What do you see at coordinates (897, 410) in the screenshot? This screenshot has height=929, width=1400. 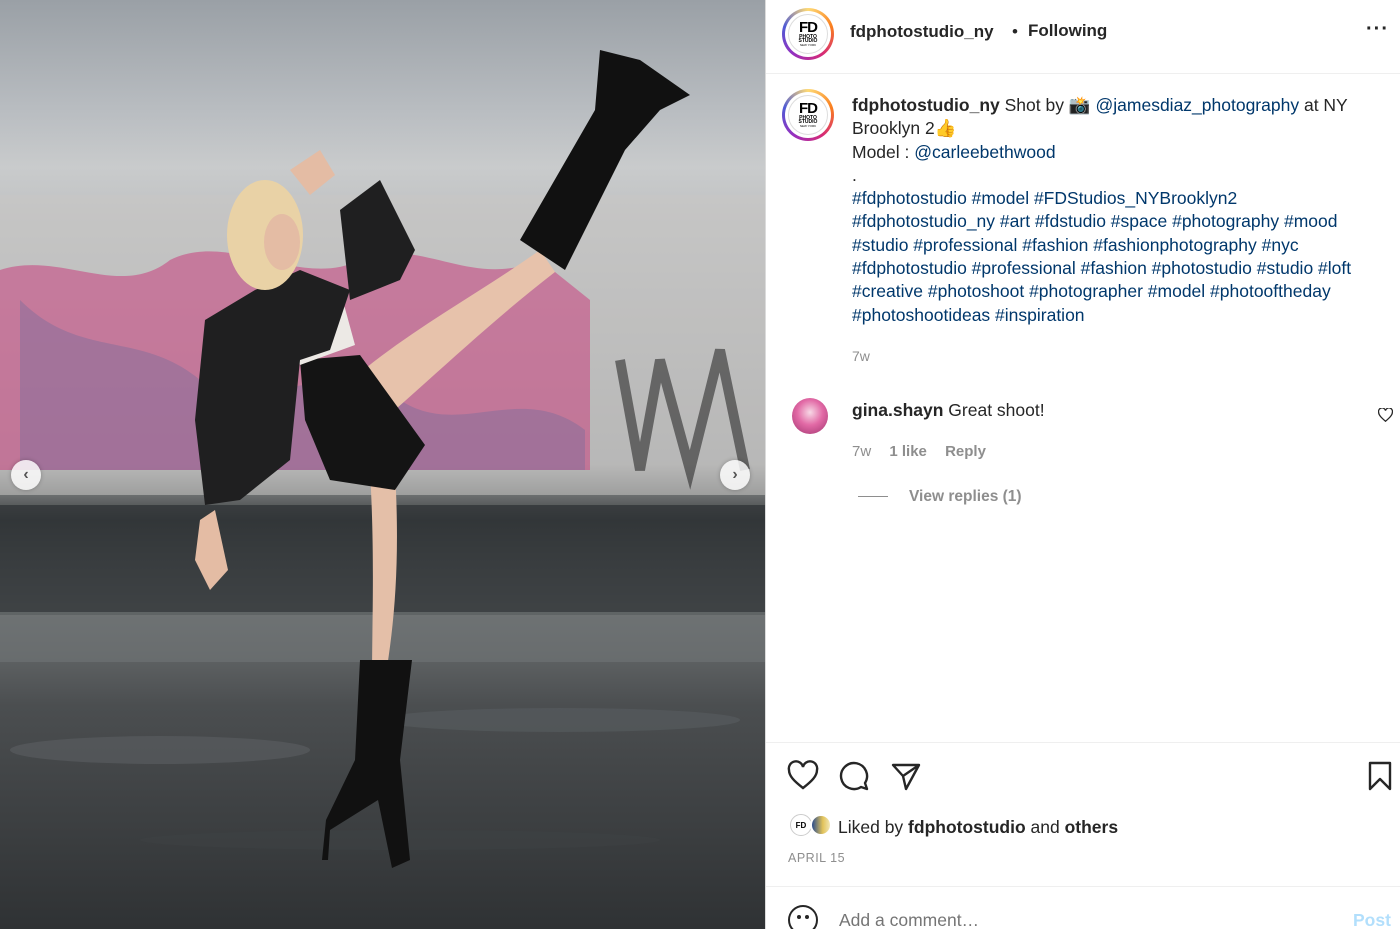 I see `commenter-username: gina.shayn` at bounding box center [897, 410].